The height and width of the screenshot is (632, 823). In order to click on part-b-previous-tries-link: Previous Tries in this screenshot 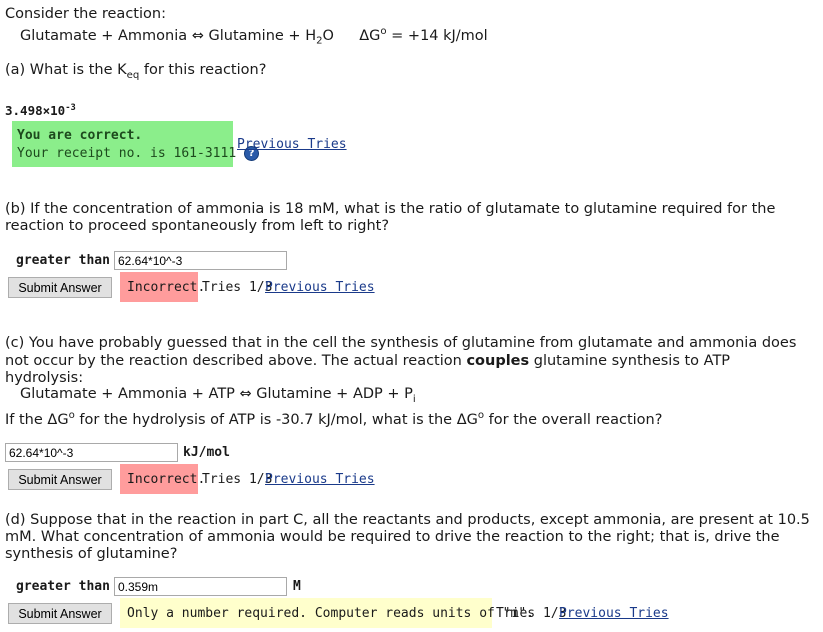, I will do `click(320, 287)`.